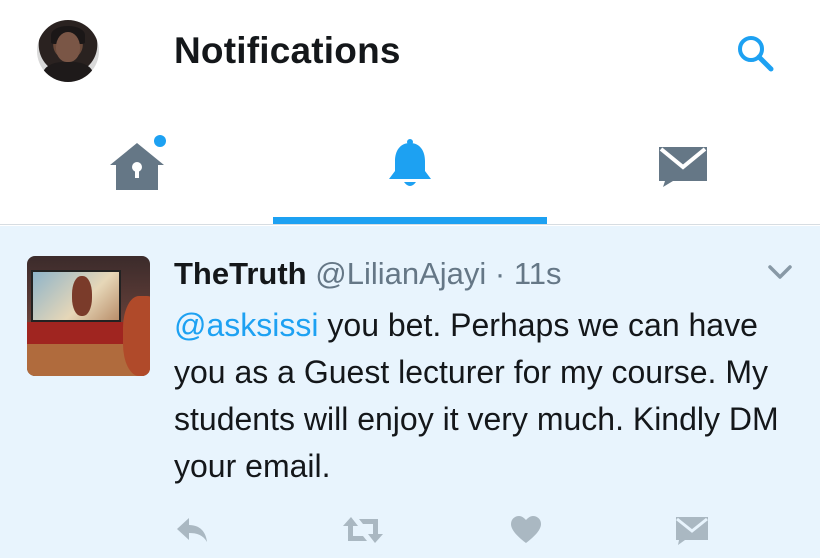 This screenshot has height=558, width=820. Describe the element at coordinates (68, 72) in the screenshot. I see `avatar-shoulders` at that location.